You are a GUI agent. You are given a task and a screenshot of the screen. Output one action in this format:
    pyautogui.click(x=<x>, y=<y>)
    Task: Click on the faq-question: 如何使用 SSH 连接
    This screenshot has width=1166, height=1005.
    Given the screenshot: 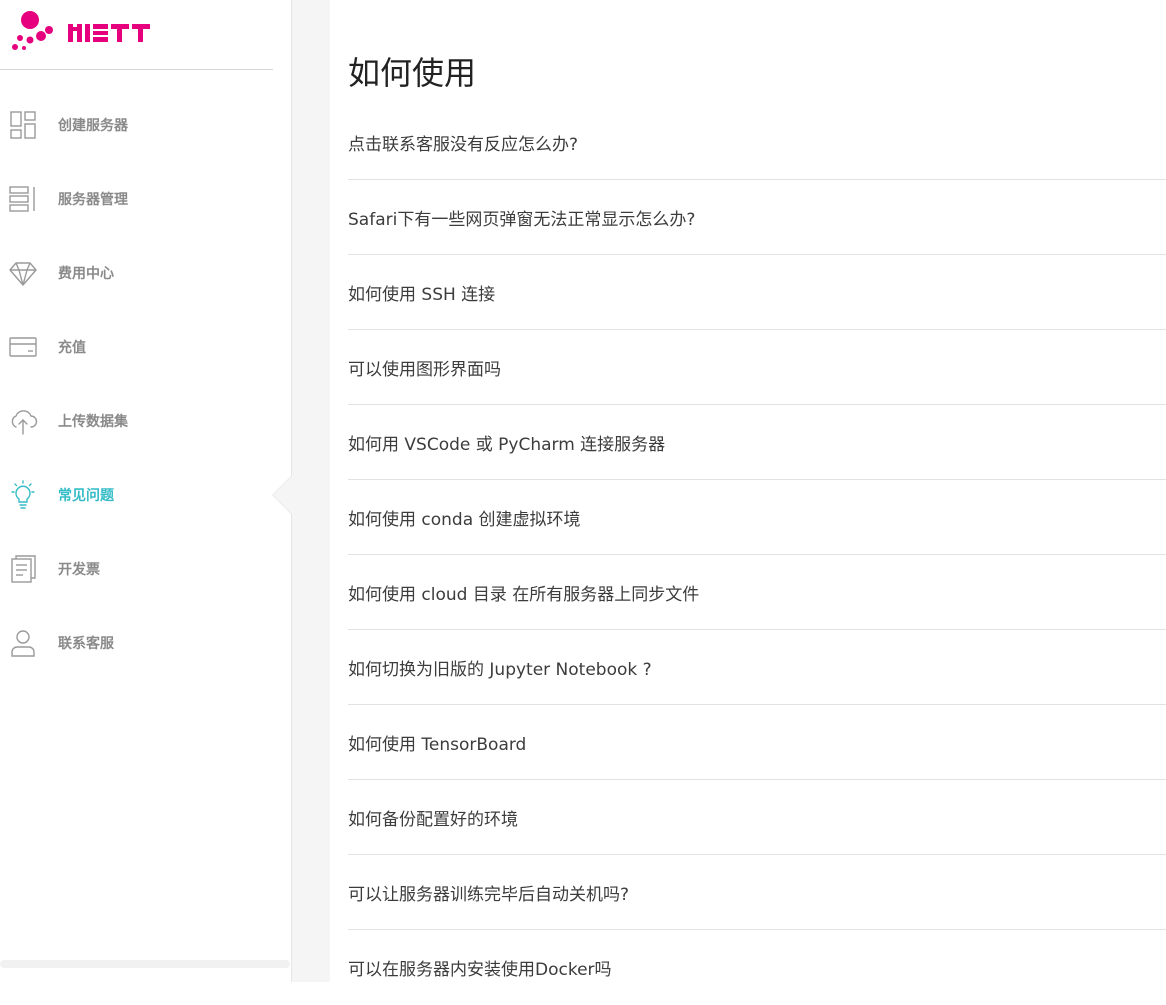 What is the action you would take?
    pyautogui.click(x=422, y=294)
    